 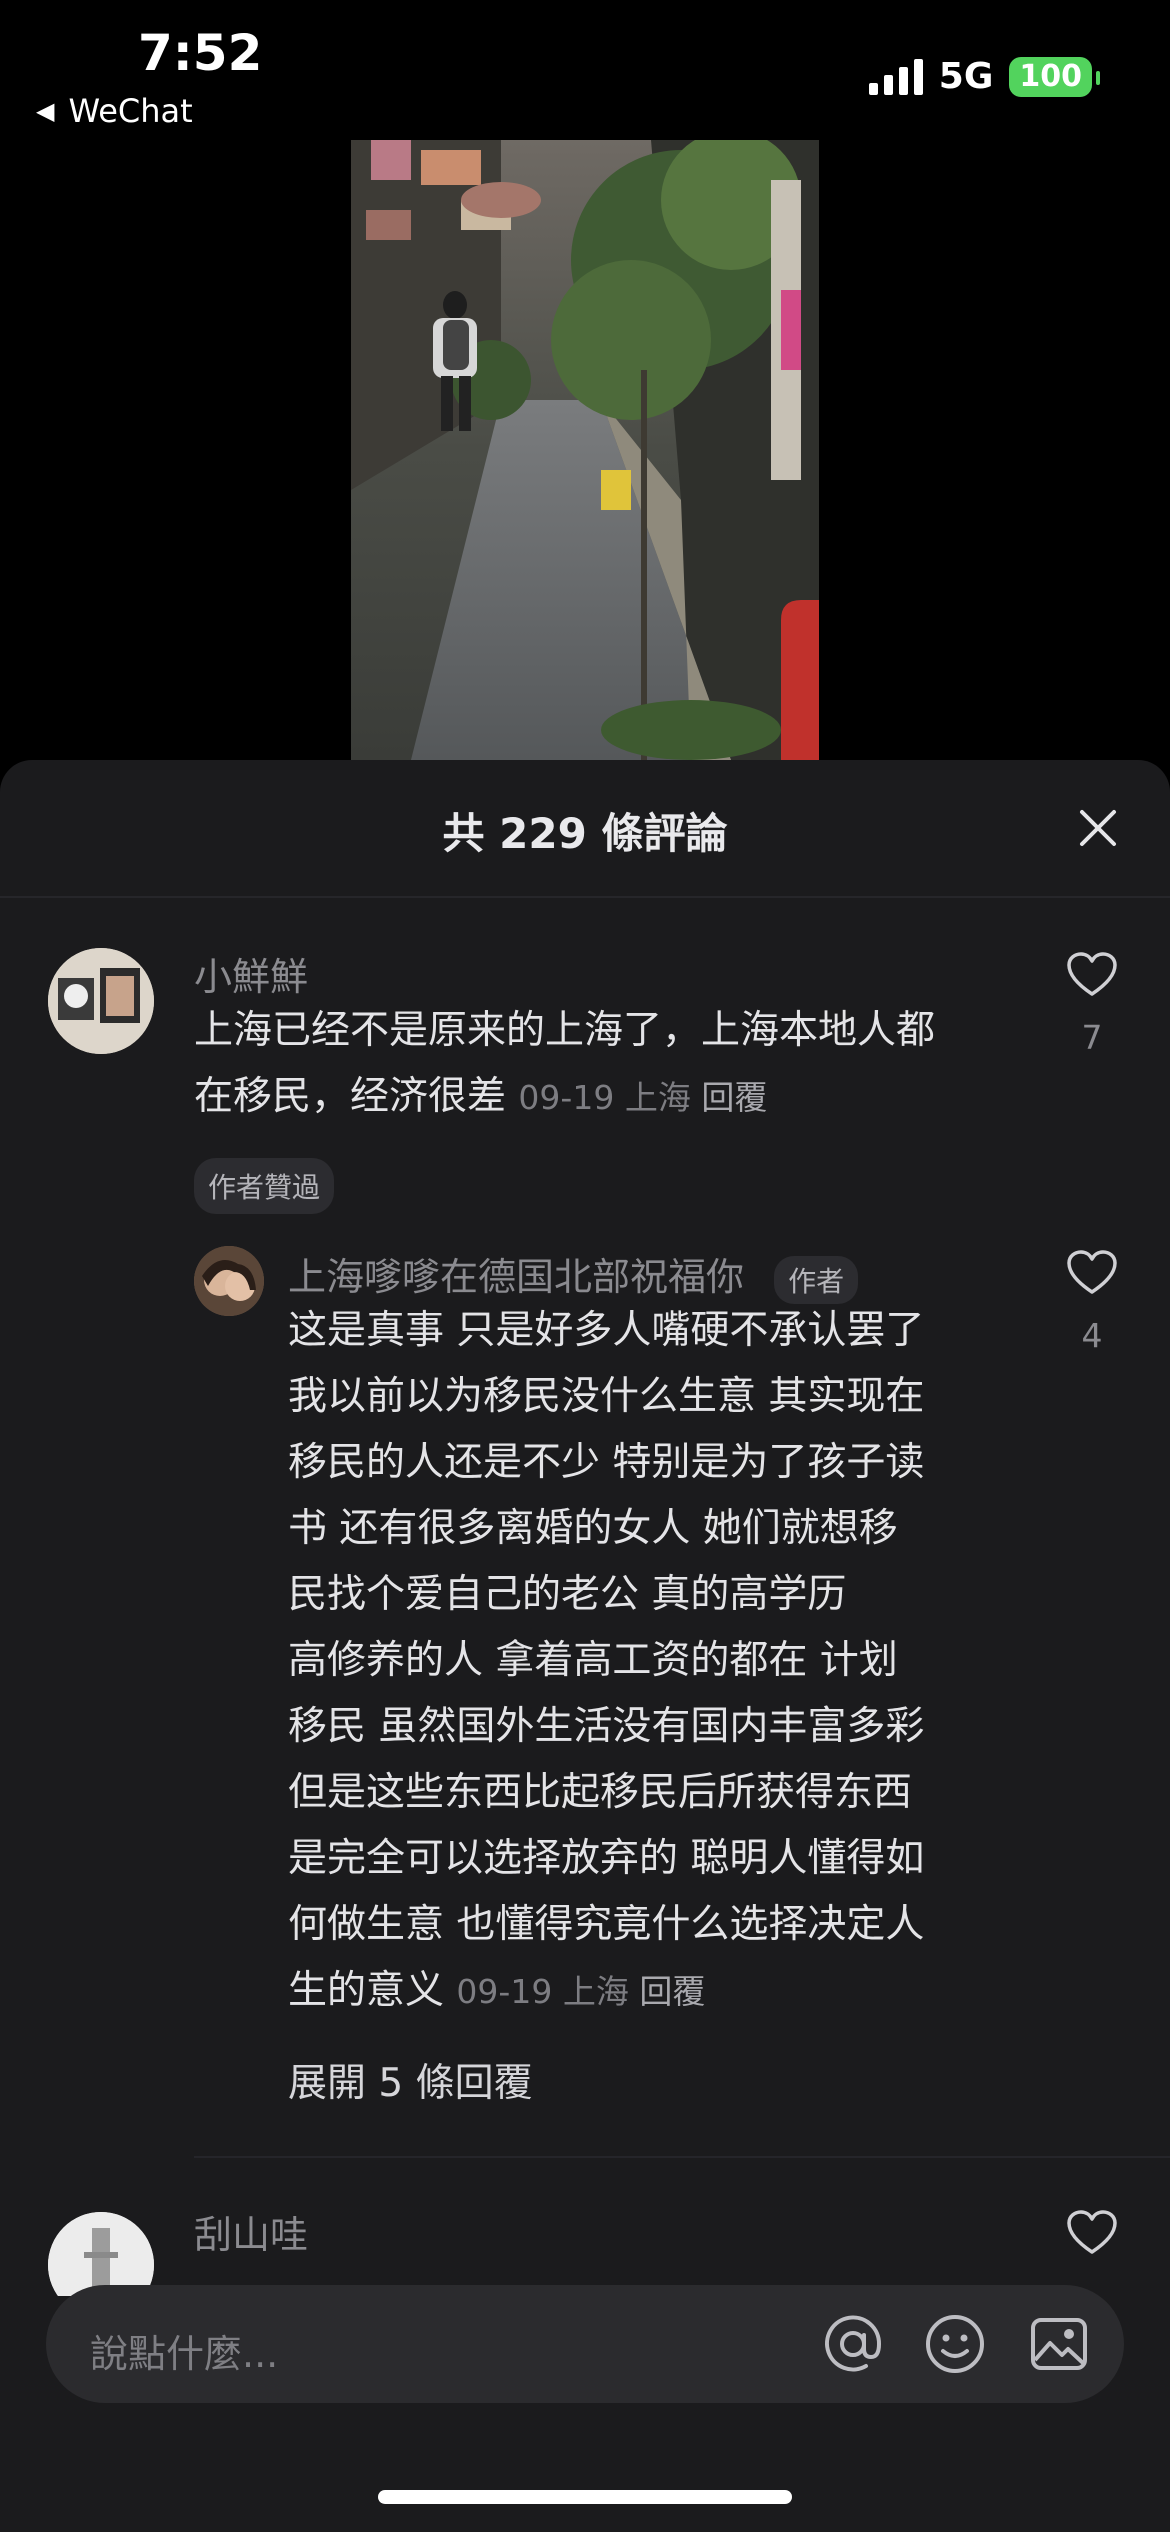 I want to click on back-to-app-link: ◀ WeChat, so click(x=114, y=111).